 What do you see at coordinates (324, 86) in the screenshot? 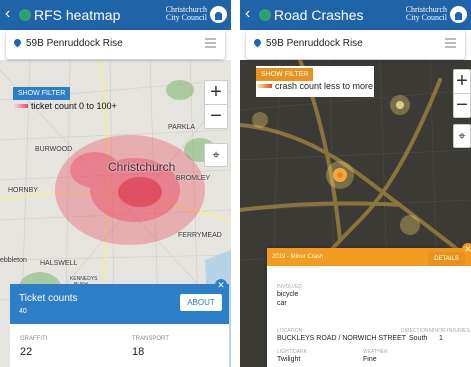
I see `legend-text: crash count less to more` at bounding box center [324, 86].